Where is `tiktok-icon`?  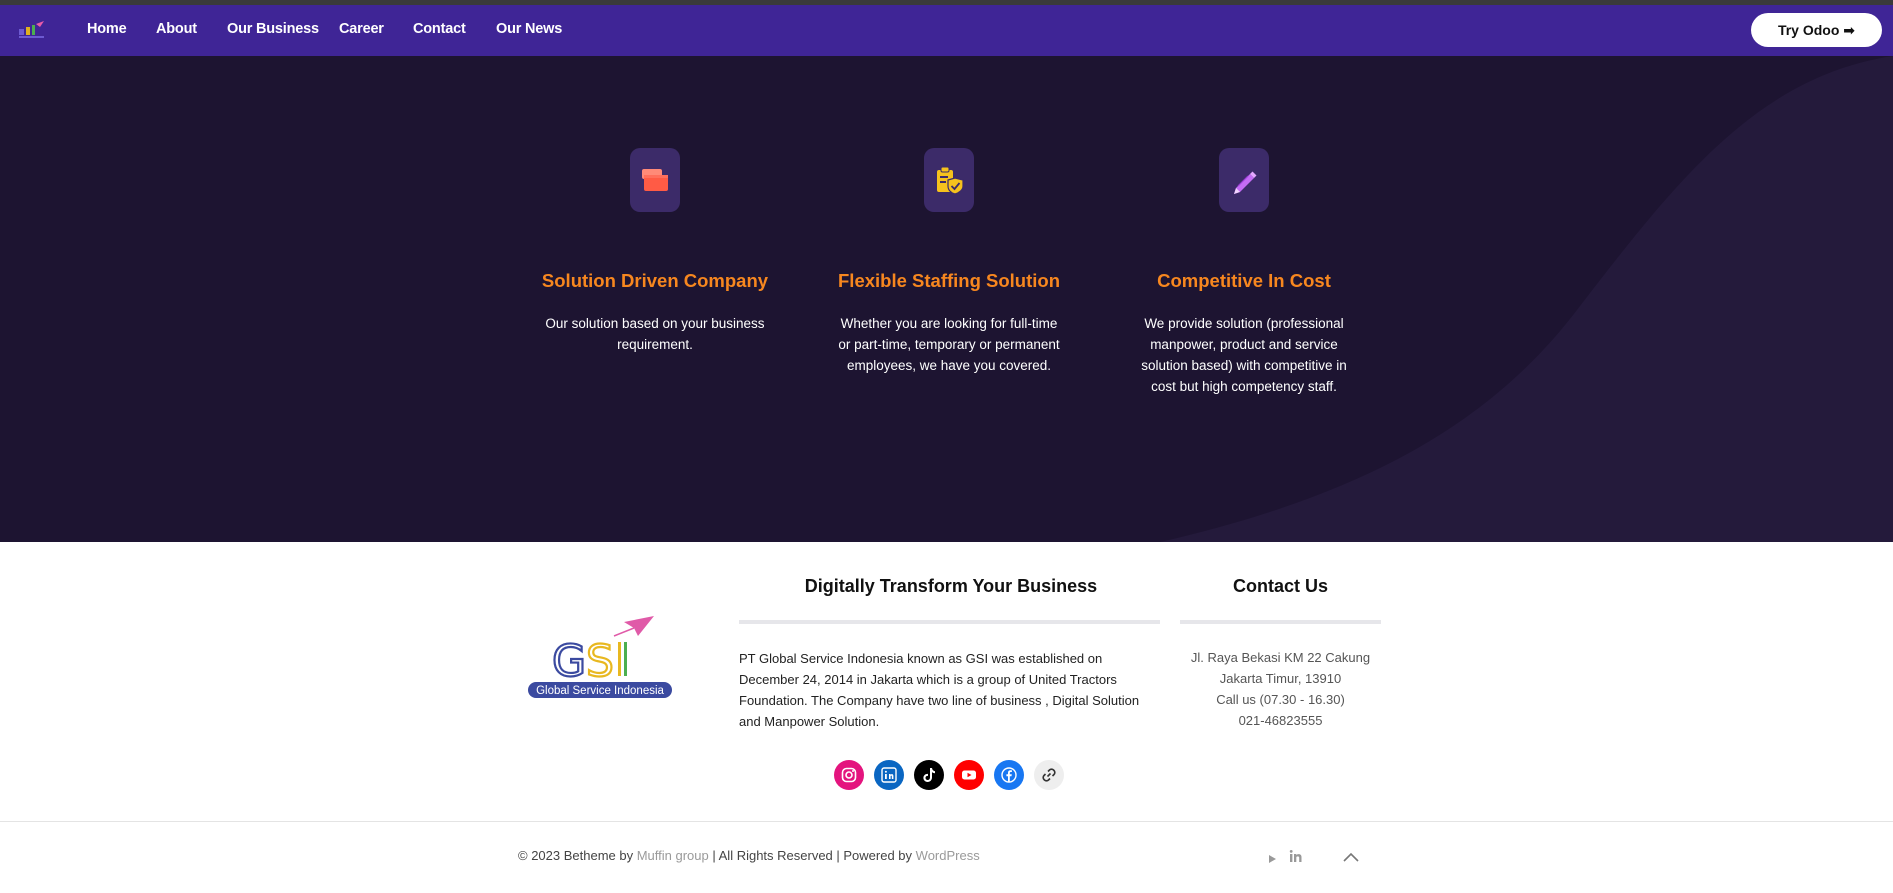 tiktok-icon is located at coordinates (929, 775).